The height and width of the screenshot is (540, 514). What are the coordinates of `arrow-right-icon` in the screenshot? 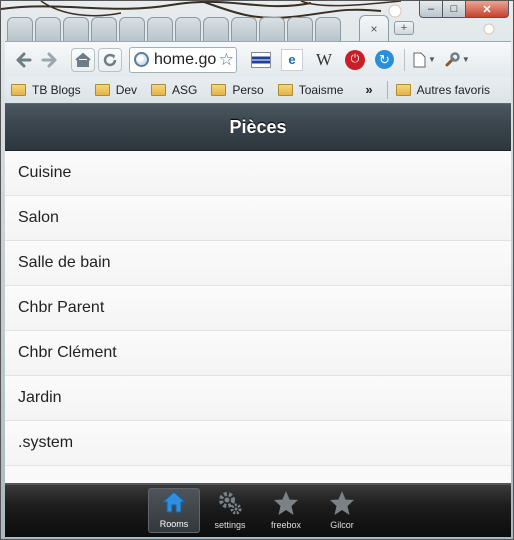 It's located at (49, 59).